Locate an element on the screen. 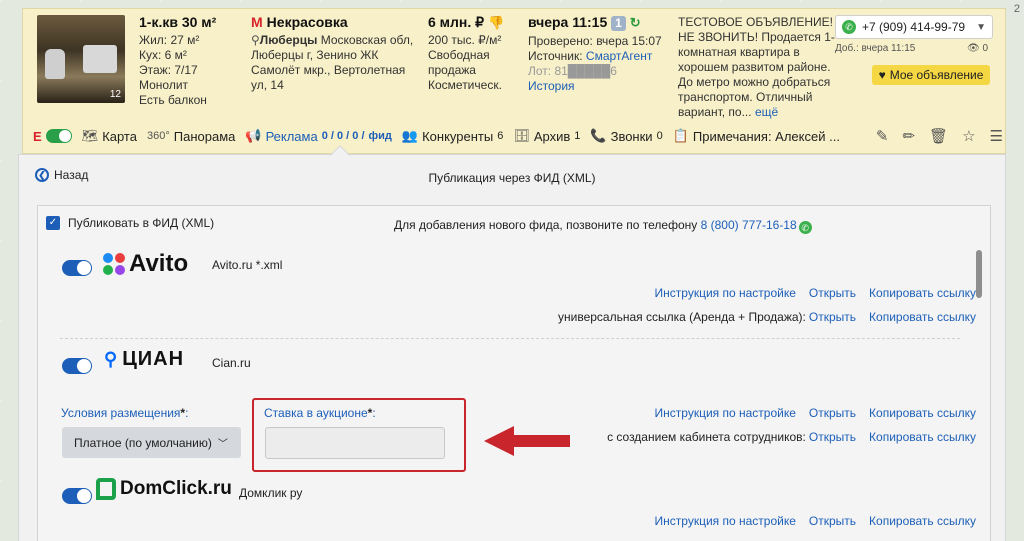  toolbar-toggle: E is located at coordinates (52, 136).